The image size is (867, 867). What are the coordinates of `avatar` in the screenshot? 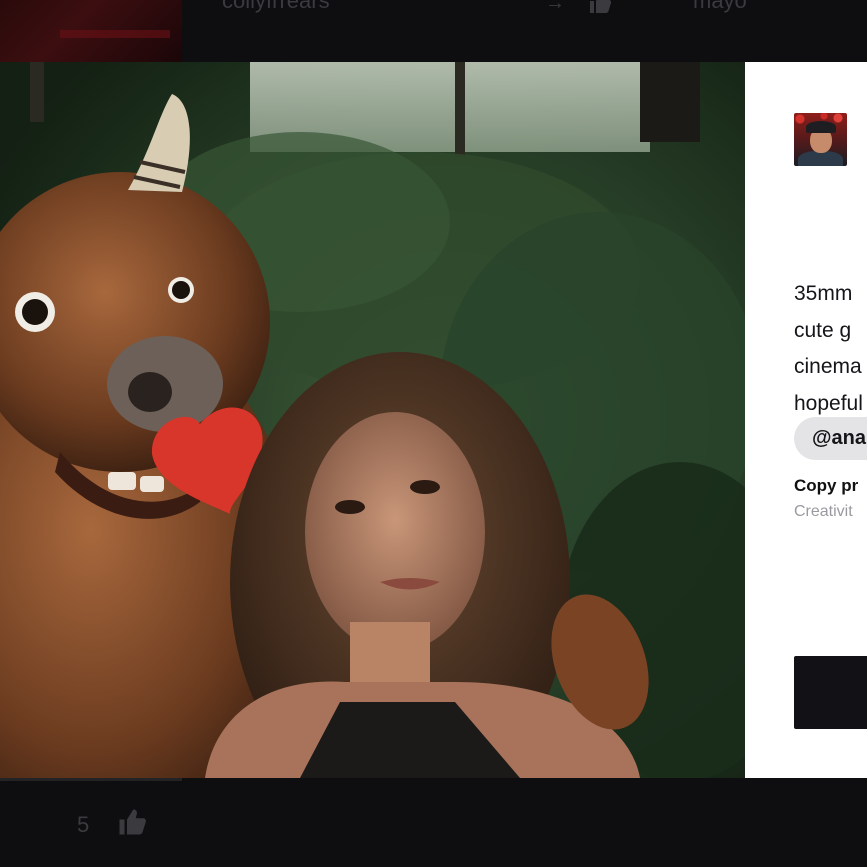 It's located at (820, 139).